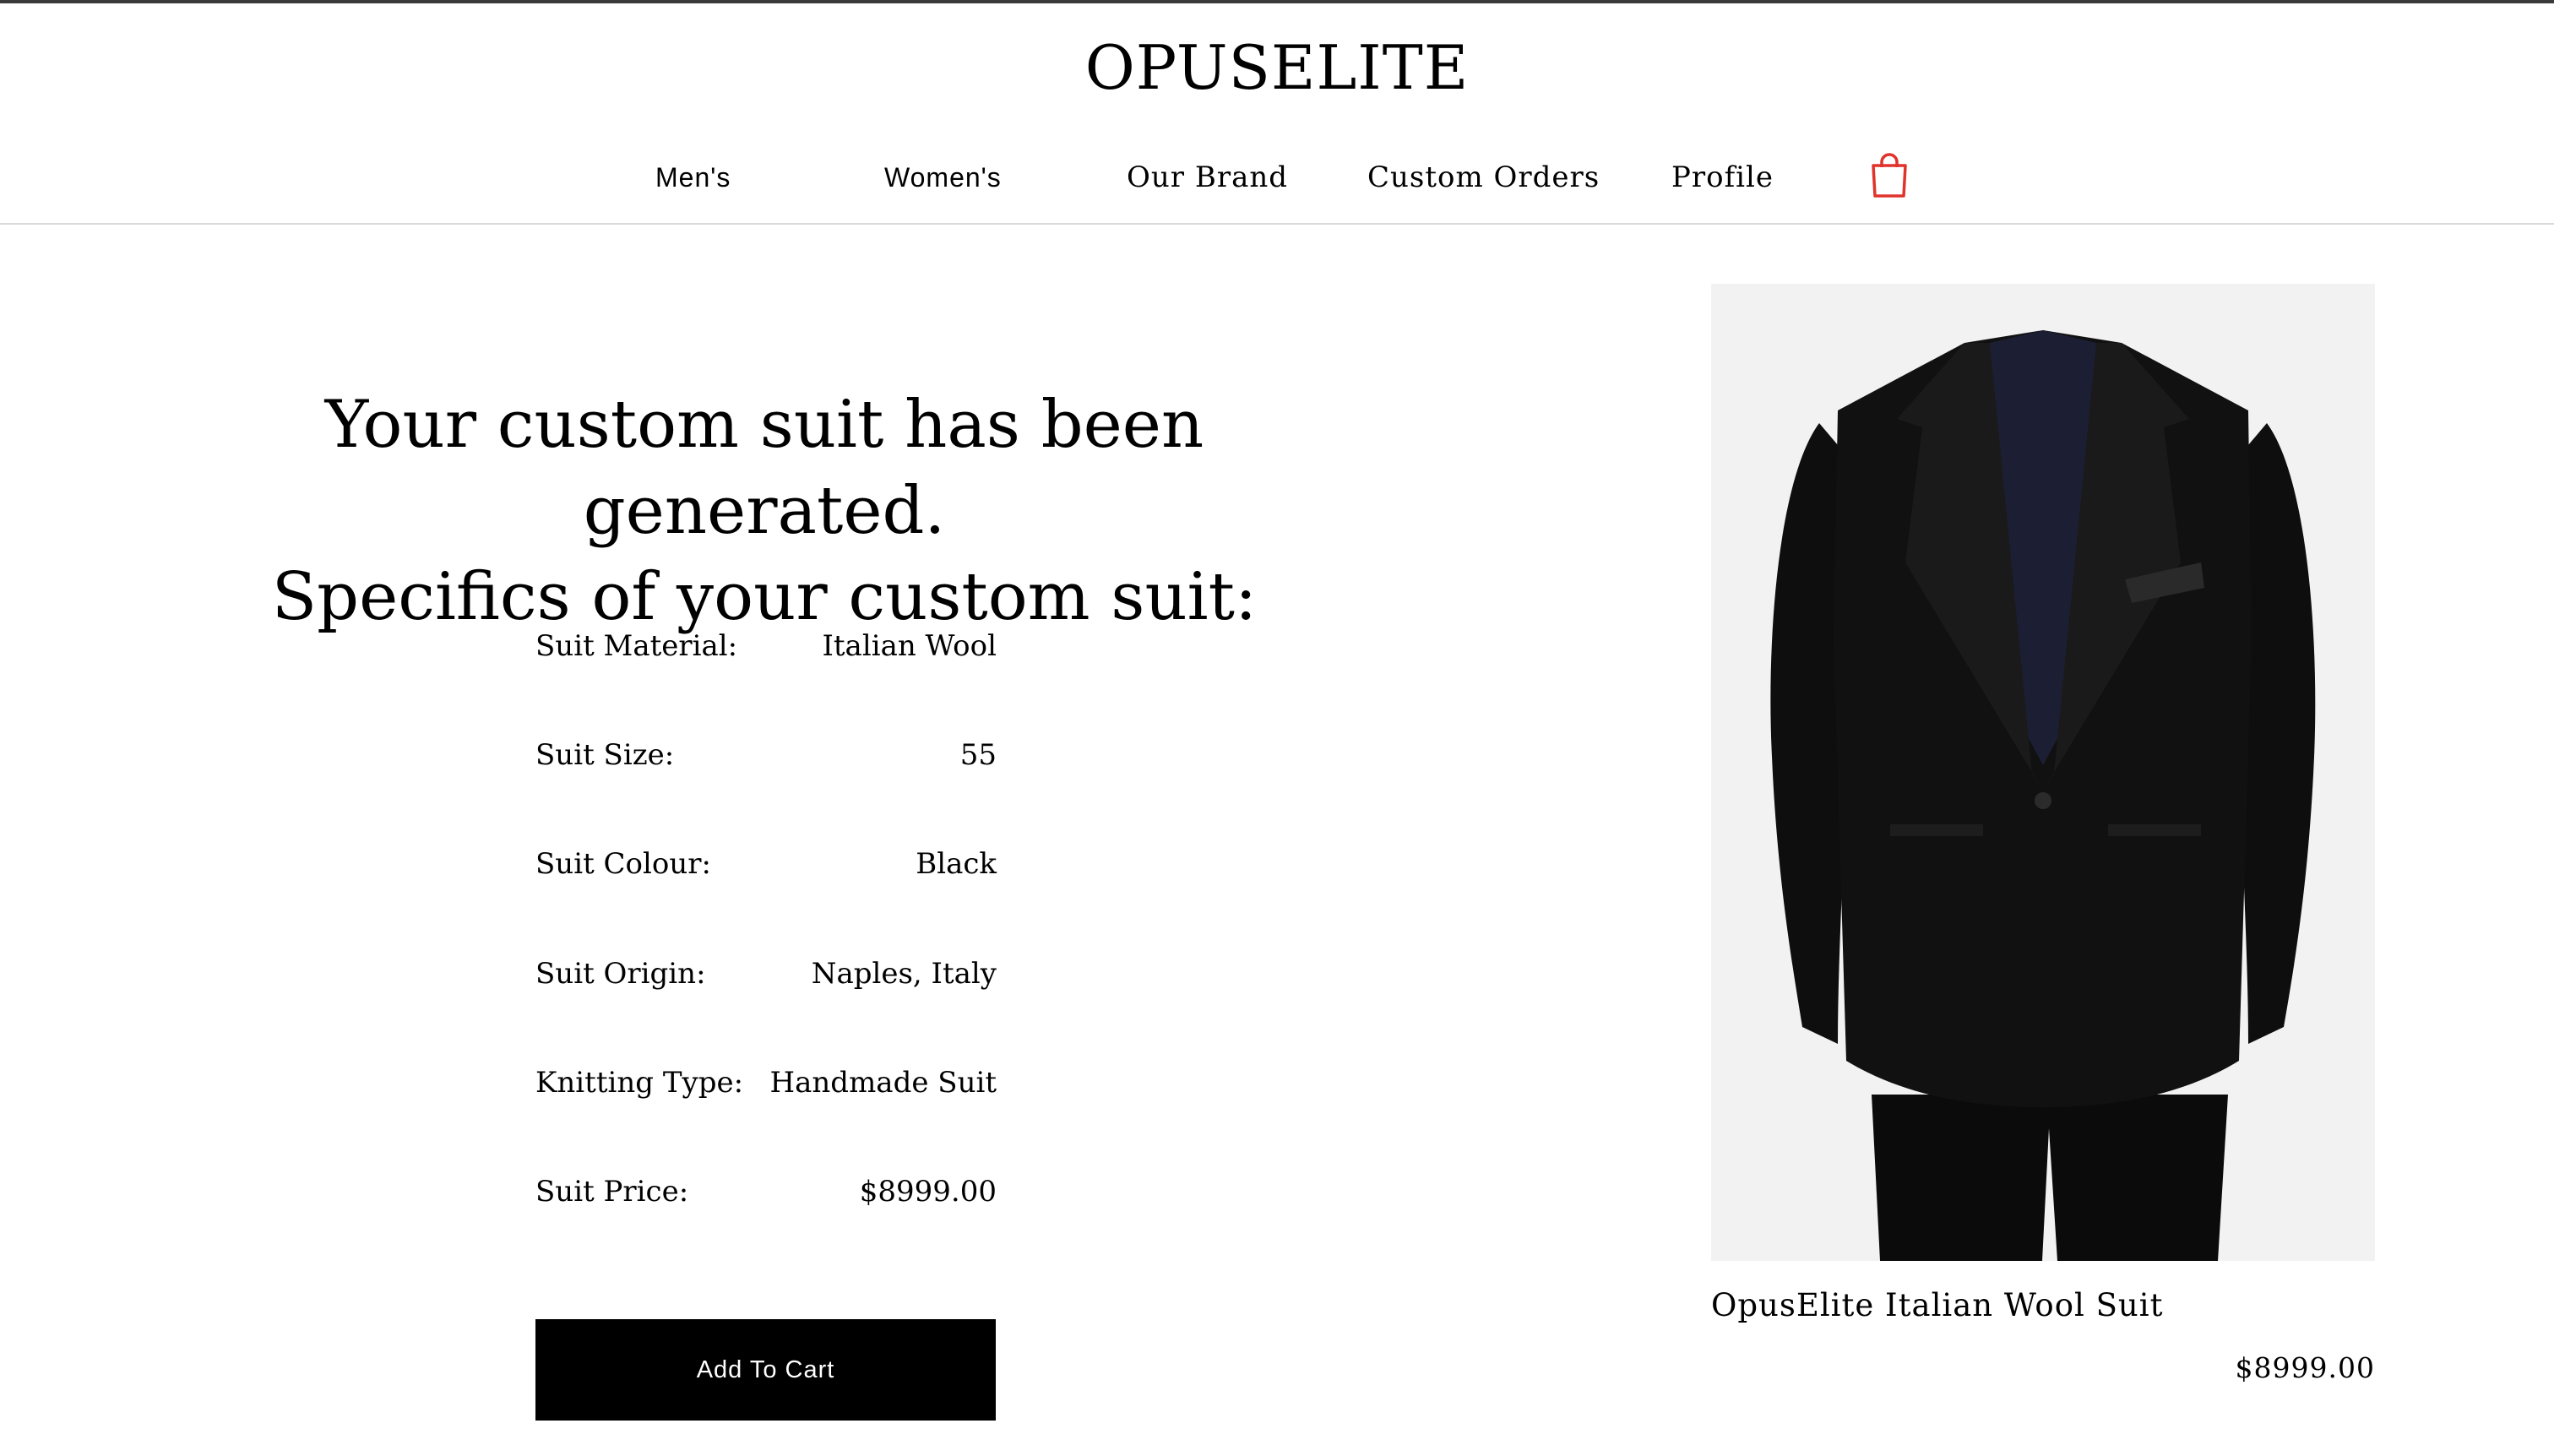  What do you see at coordinates (620, 974) in the screenshot?
I see `spec-label-origin: Suit Origin:` at bounding box center [620, 974].